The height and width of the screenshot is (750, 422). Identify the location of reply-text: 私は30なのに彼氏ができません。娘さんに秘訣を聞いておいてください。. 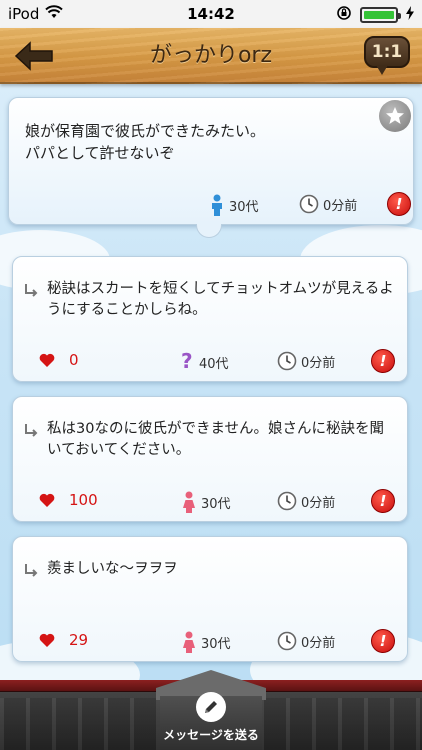
(216, 439).